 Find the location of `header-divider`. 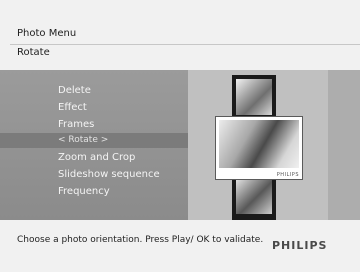

header-divider is located at coordinates (185, 44).